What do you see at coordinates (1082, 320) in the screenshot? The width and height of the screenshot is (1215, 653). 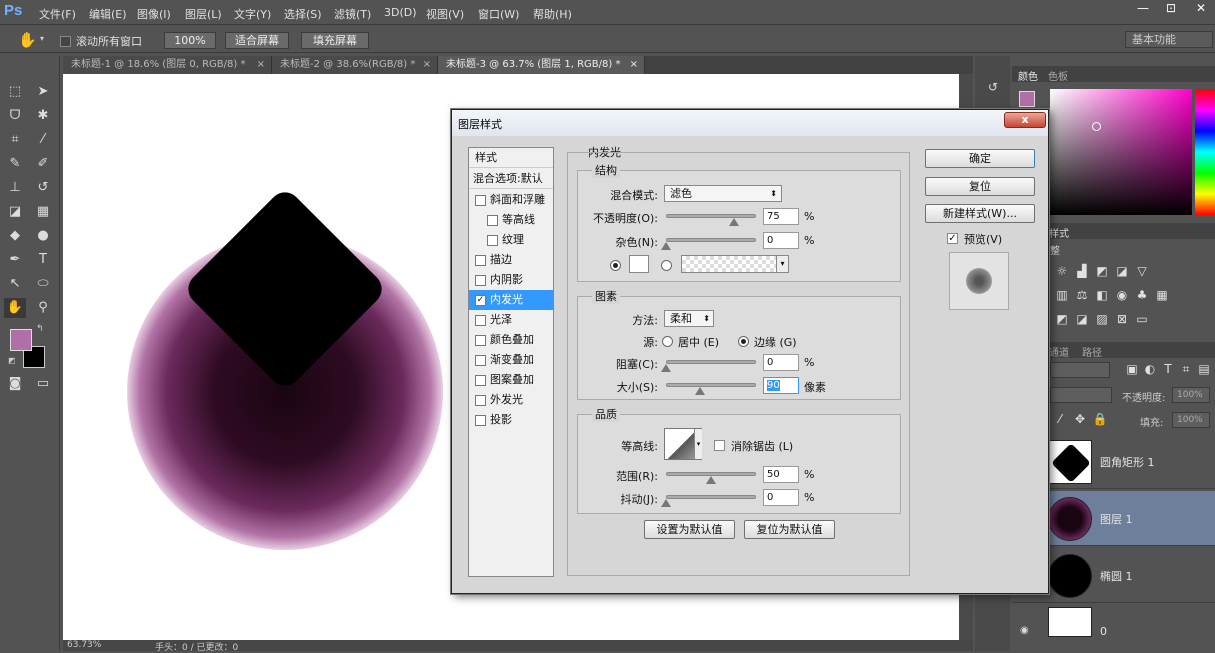 I see `posterize-icon: ◪` at bounding box center [1082, 320].